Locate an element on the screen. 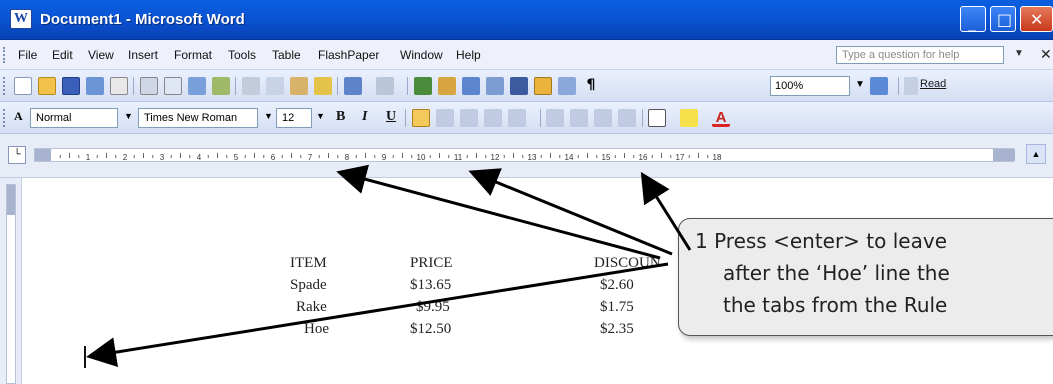 The height and width of the screenshot is (384, 1053). font-color-icon: A is located at coordinates (721, 118).